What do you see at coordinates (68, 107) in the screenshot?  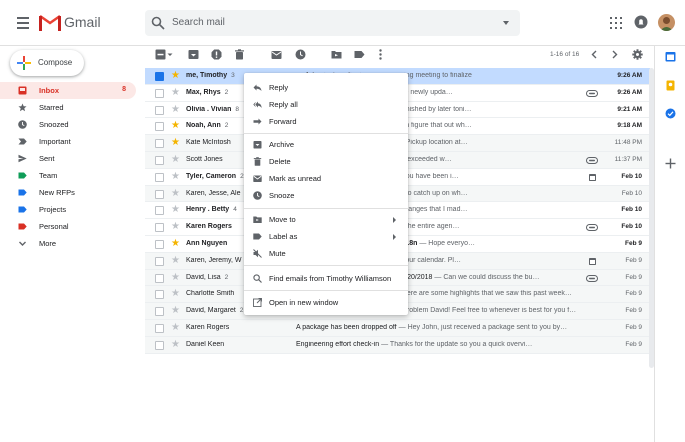 I see `sidebar-item-starred: Starred` at bounding box center [68, 107].